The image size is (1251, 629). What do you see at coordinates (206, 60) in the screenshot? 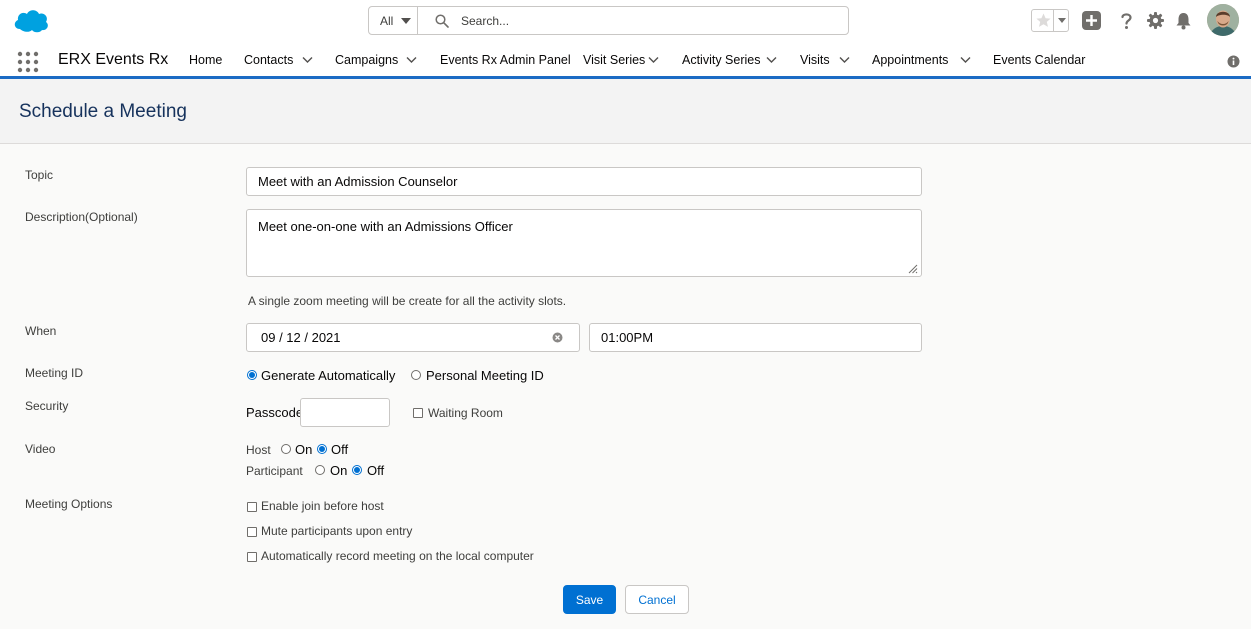
I see `nav-tab-label: Home` at bounding box center [206, 60].